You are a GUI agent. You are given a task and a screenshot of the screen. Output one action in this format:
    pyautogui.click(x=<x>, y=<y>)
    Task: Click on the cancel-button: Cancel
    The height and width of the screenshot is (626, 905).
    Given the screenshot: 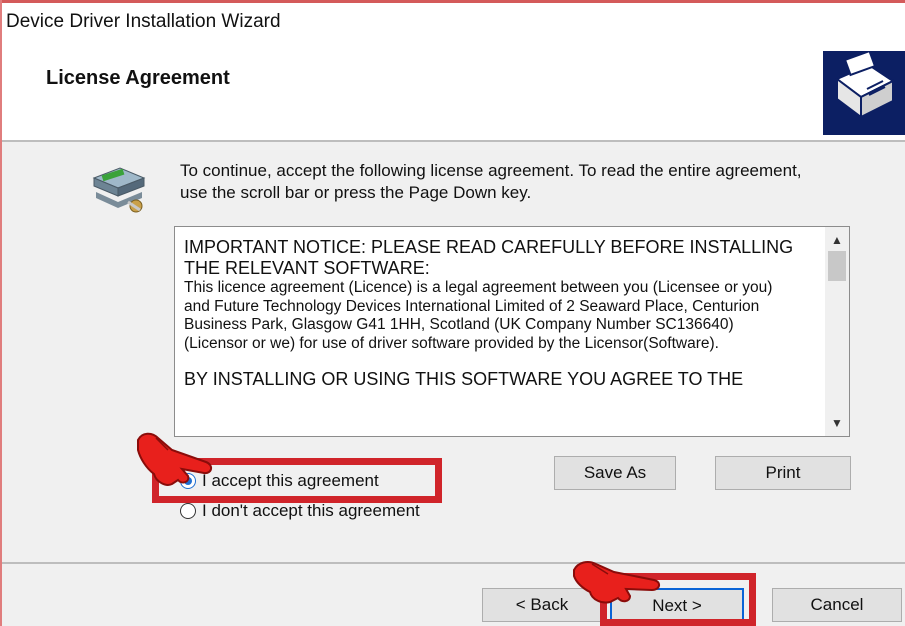 What is the action you would take?
    pyautogui.click(x=837, y=605)
    